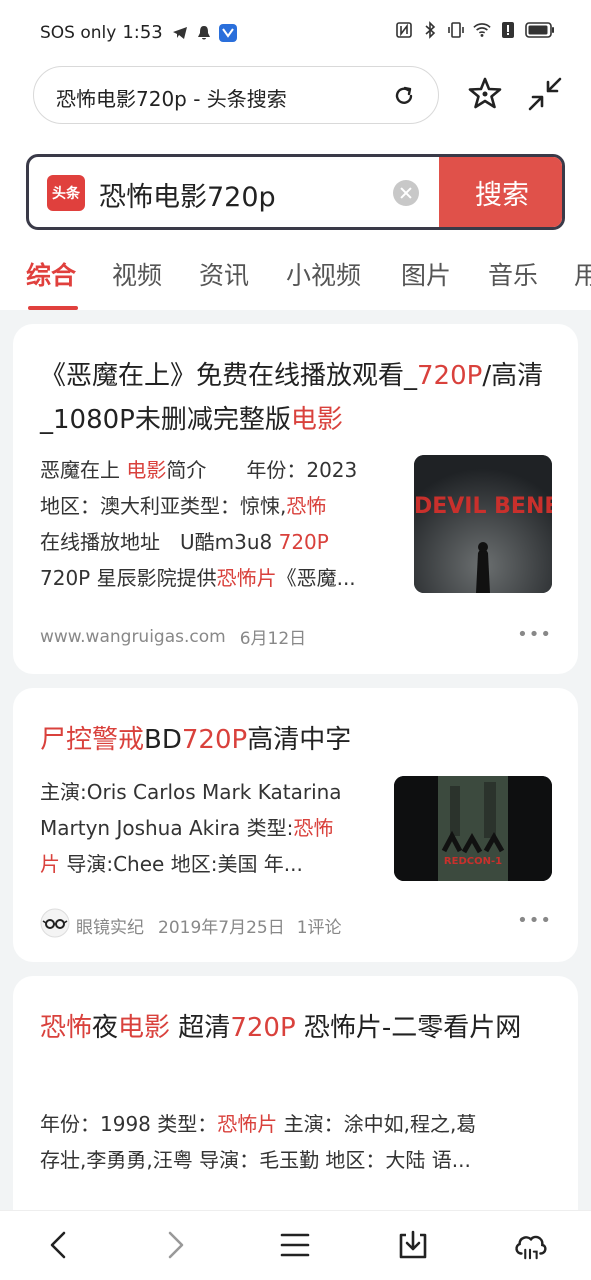  Describe the element at coordinates (128, 578) in the screenshot. I see `text-segment: 720P 星辰影院提供` at that location.